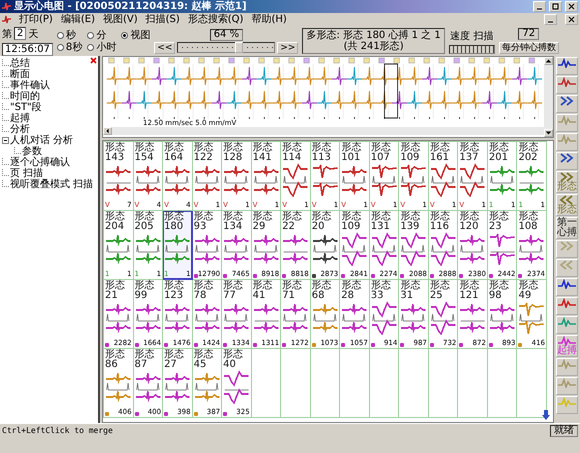  Describe the element at coordinates (58, 430) in the screenshot. I see `status-message: Ctrl+LeftClick to merge` at that location.